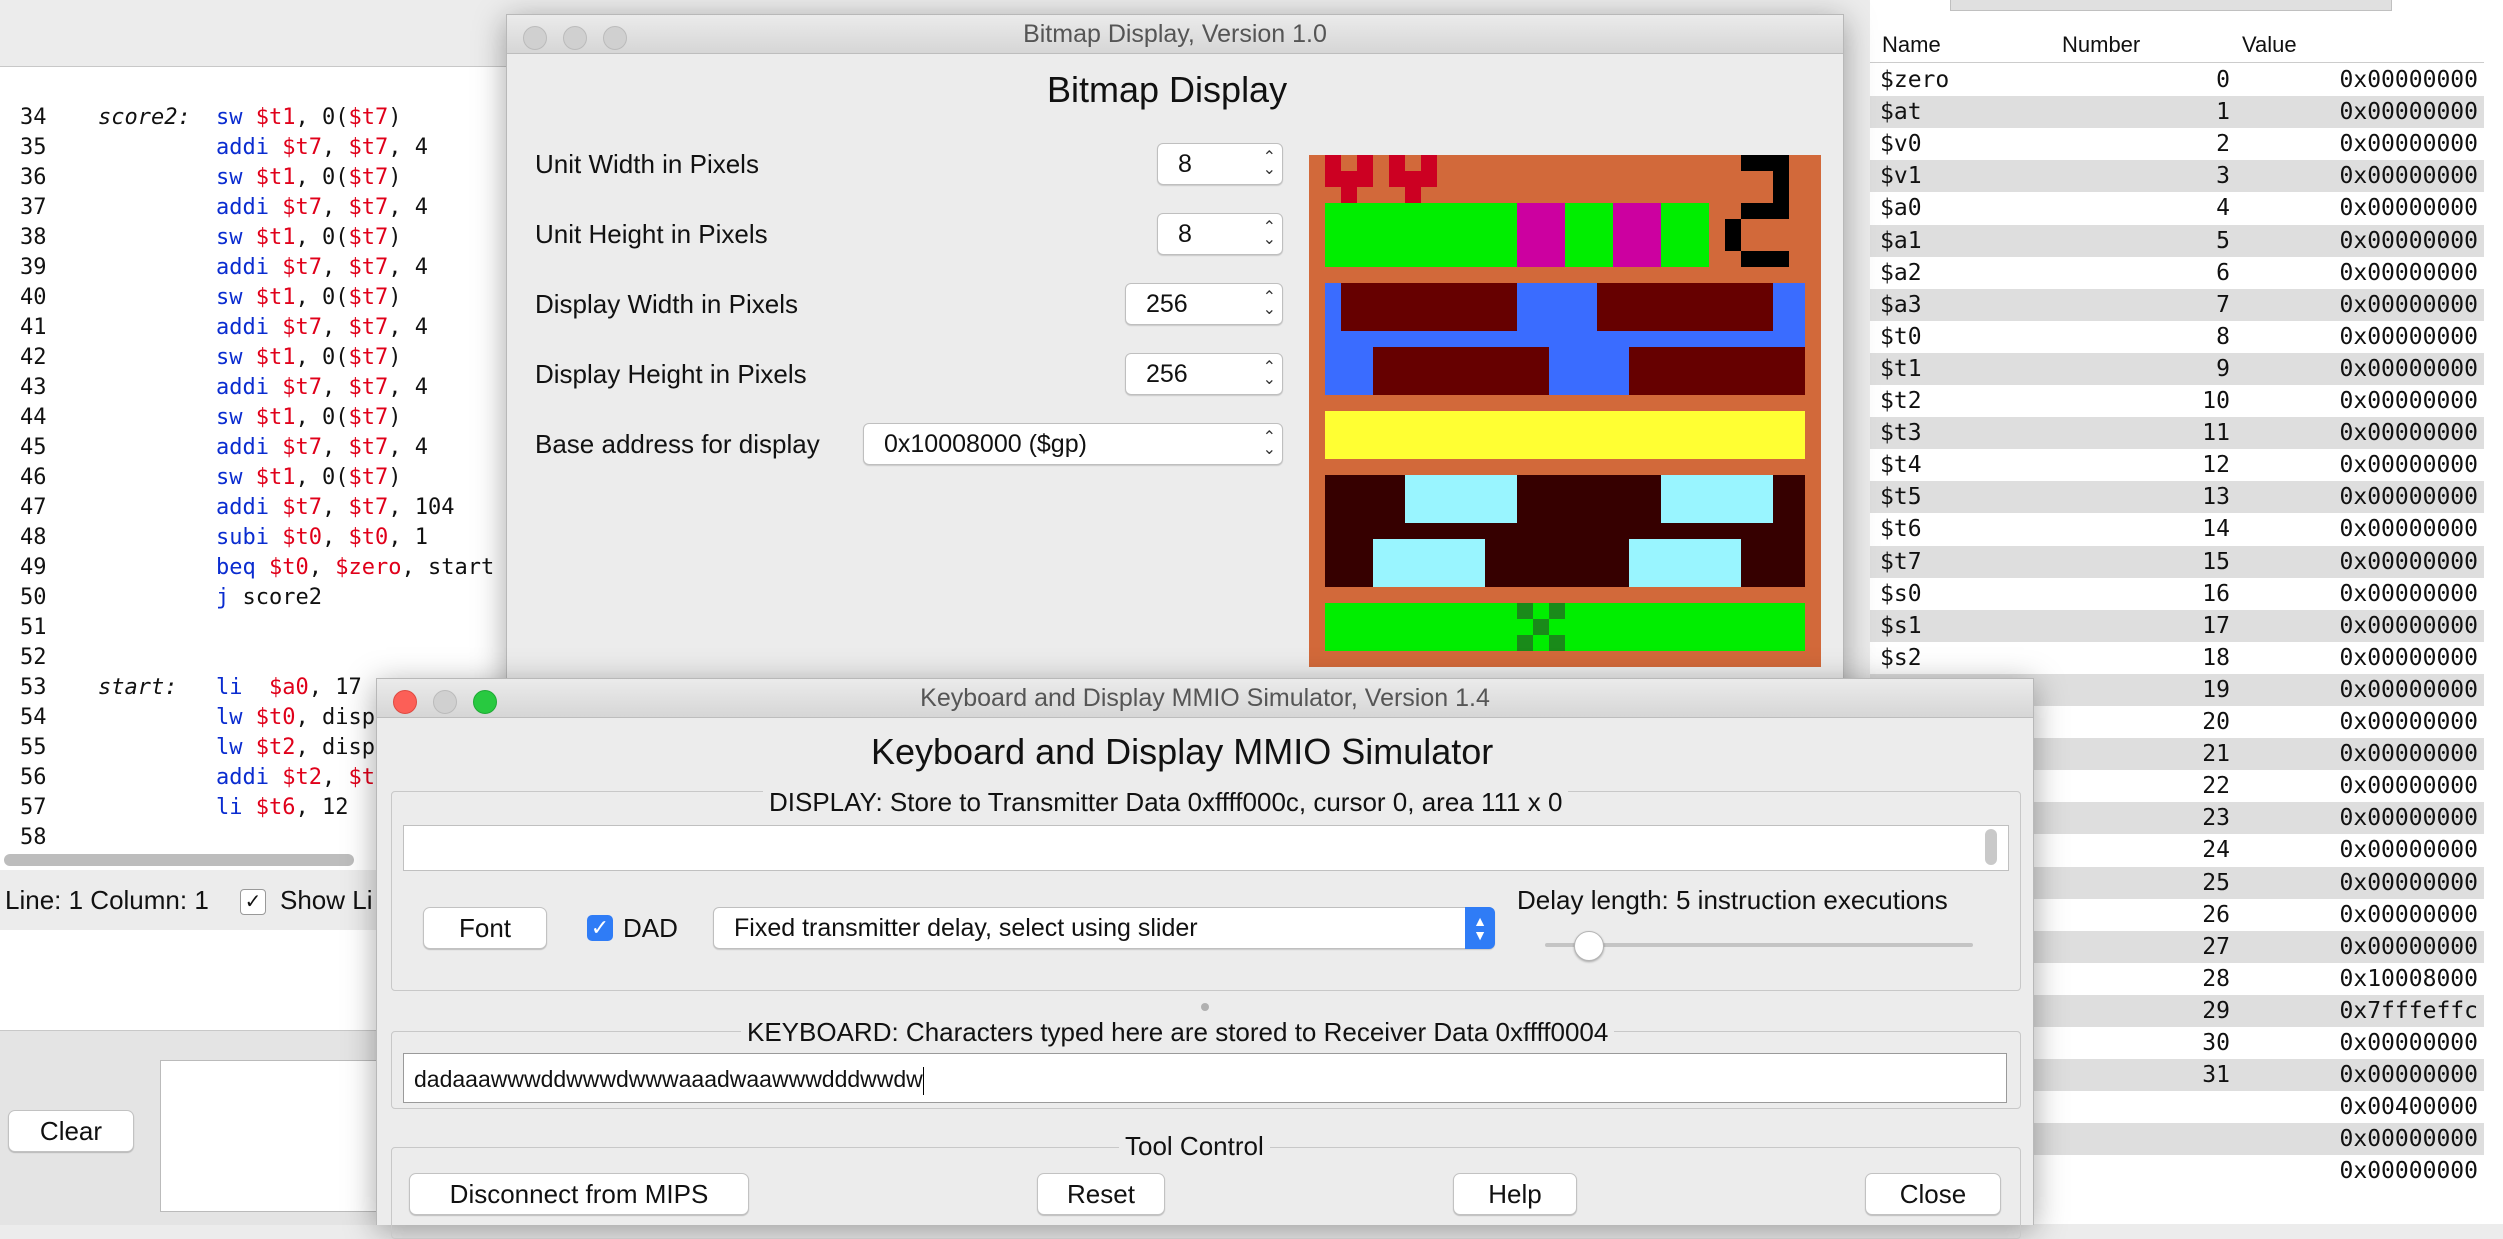  Describe the element at coordinates (200, 178) in the screenshot. I see `code-line: 36 sw $t1, 0($t7)` at that location.